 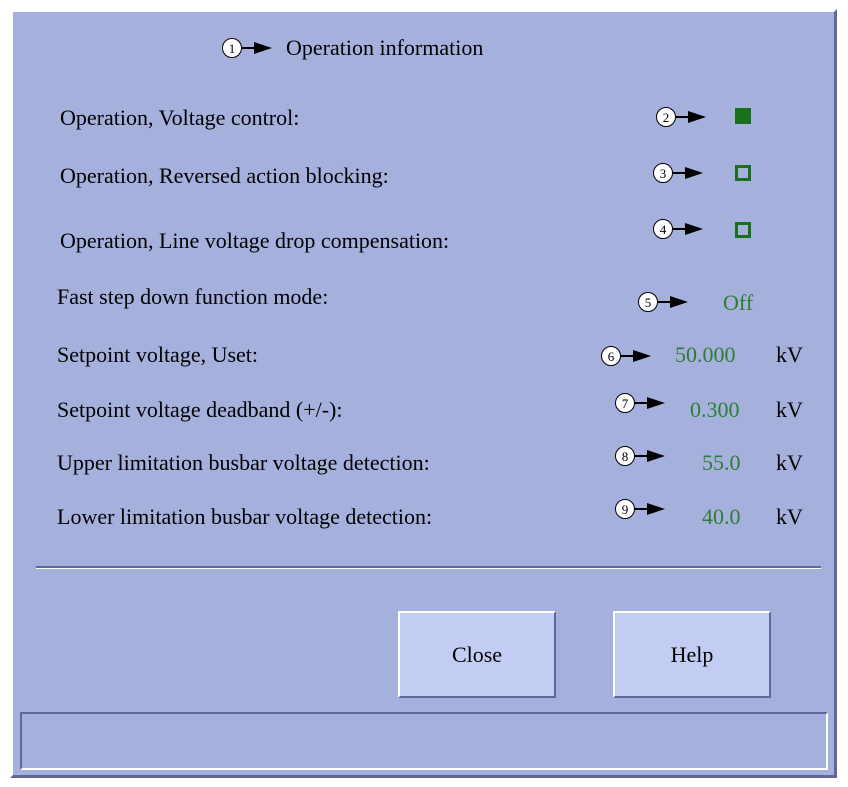 I want to click on callout-number: 2, so click(x=666, y=117).